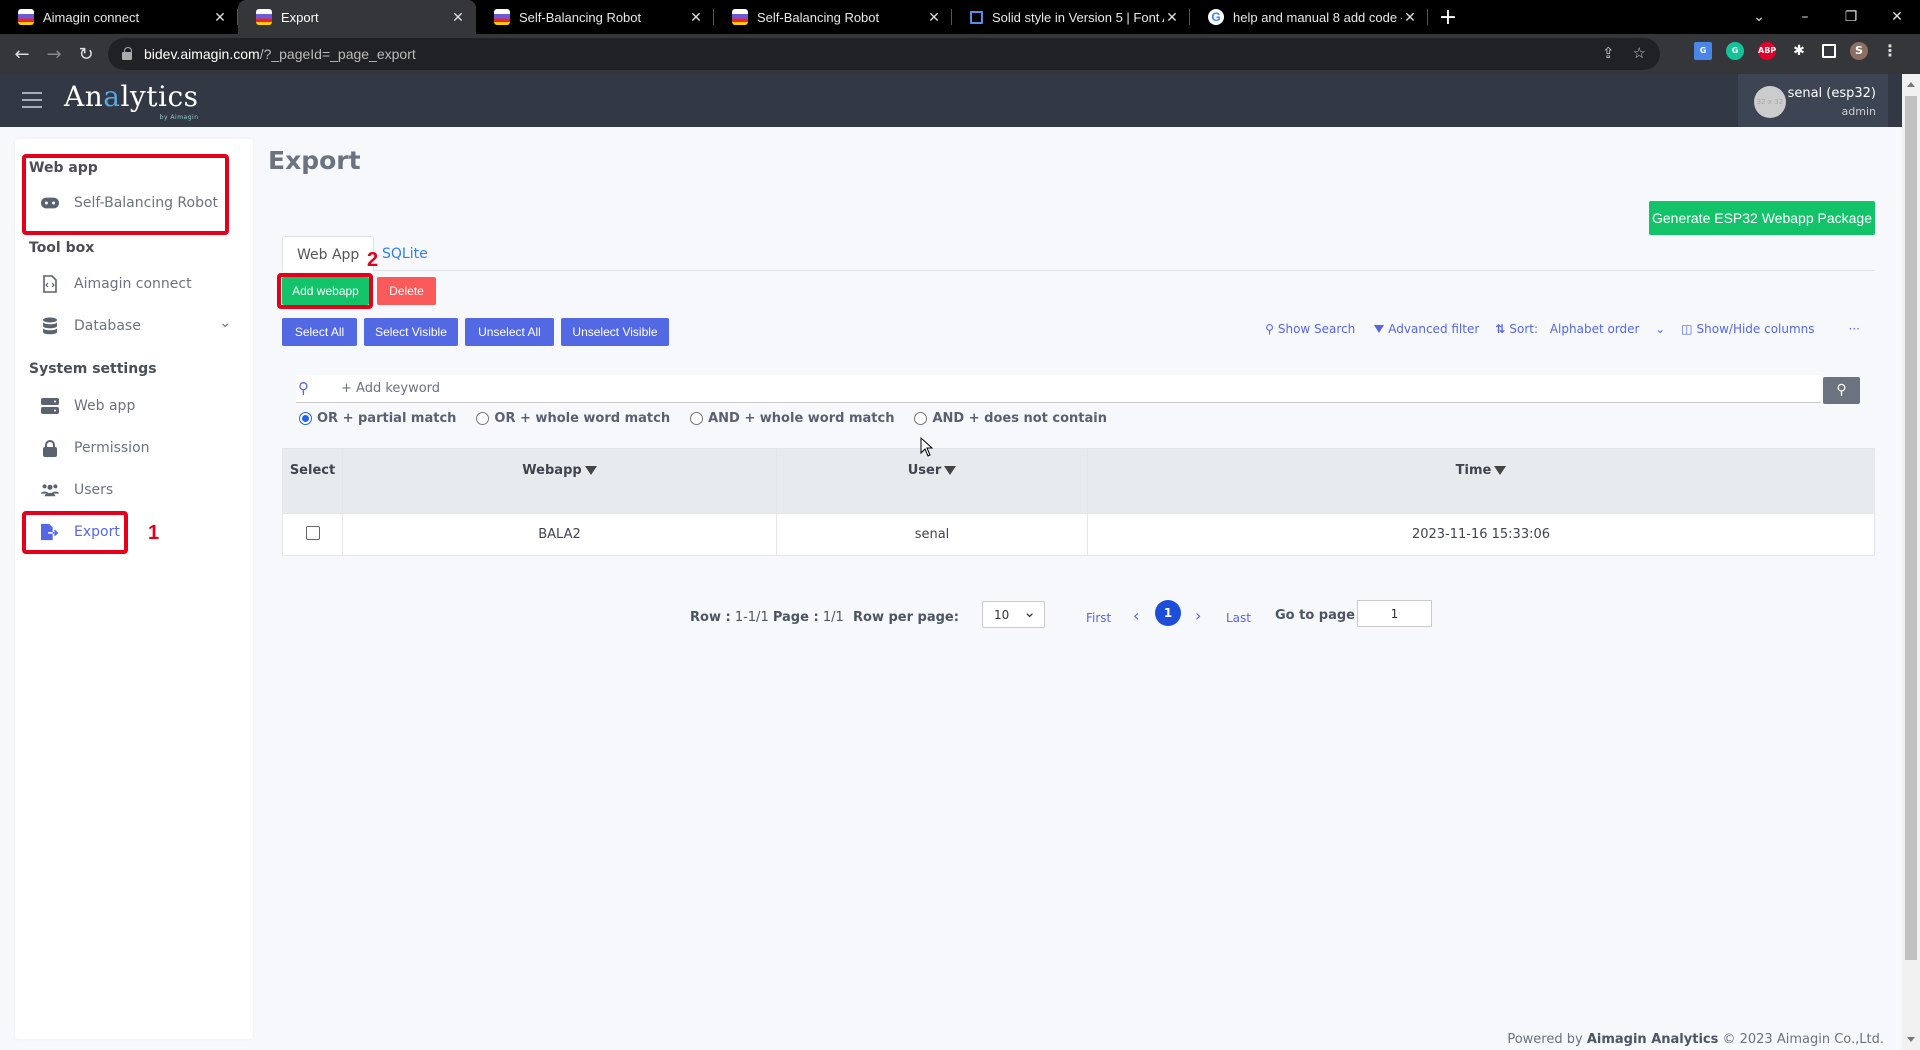 The width and height of the screenshot is (1920, 1050). I want to click on file-code-icon, so click(50, 284).